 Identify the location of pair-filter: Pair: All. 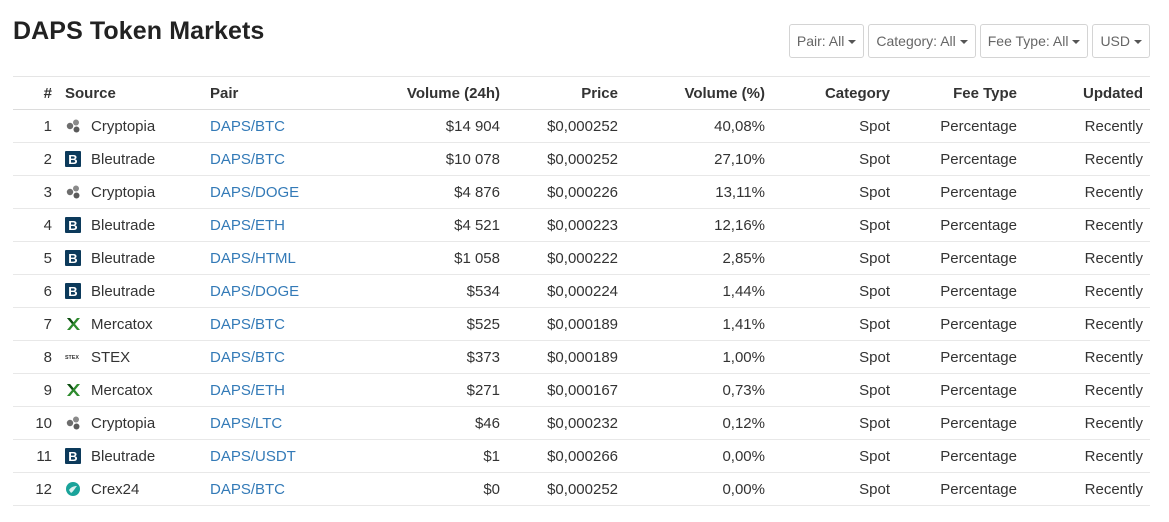
(826, 41).